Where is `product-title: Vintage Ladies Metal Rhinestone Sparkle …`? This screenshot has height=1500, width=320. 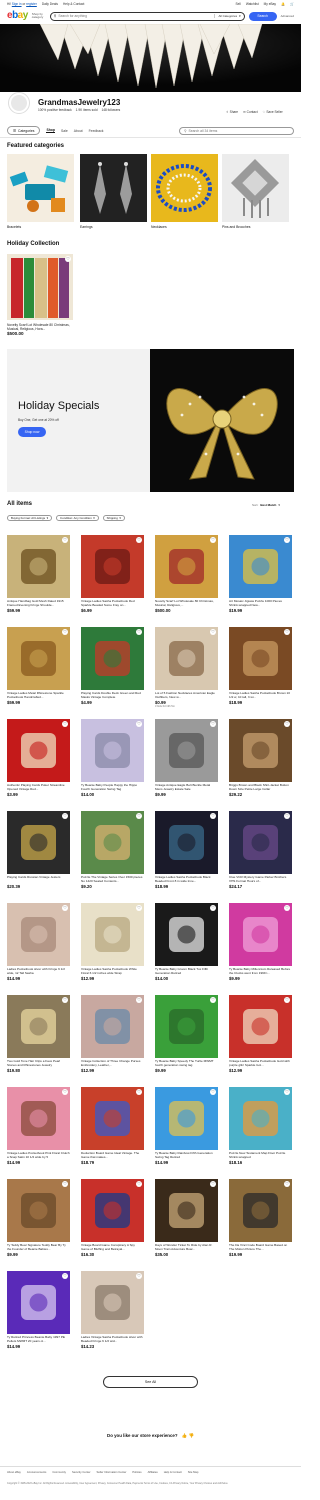
product-title: Vintage Ladies Metal Rhinestone Sparkle … is located at coordinates (38, 696).